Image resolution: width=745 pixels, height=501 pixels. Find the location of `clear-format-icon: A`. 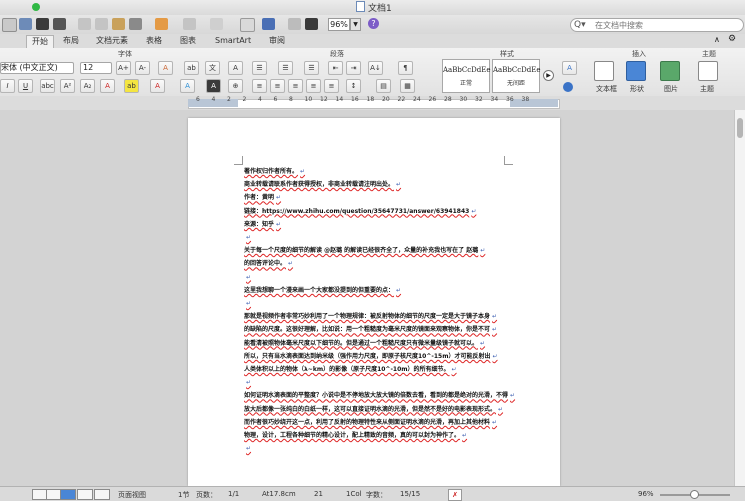

clear-format-icon: A is located at coordinates (165, 68).